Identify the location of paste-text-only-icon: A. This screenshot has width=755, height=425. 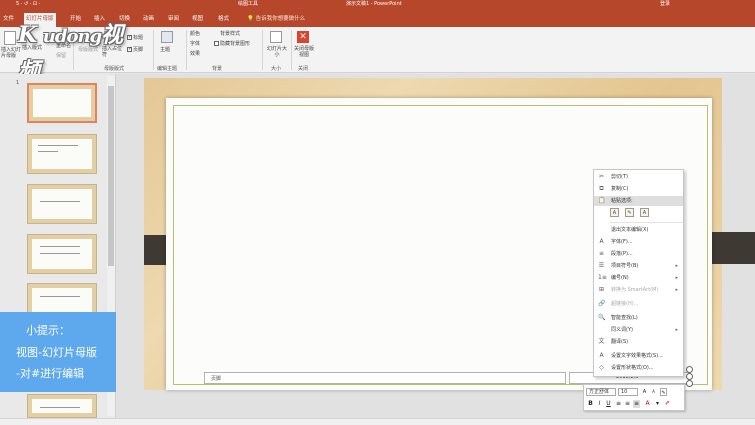
(644, 212).